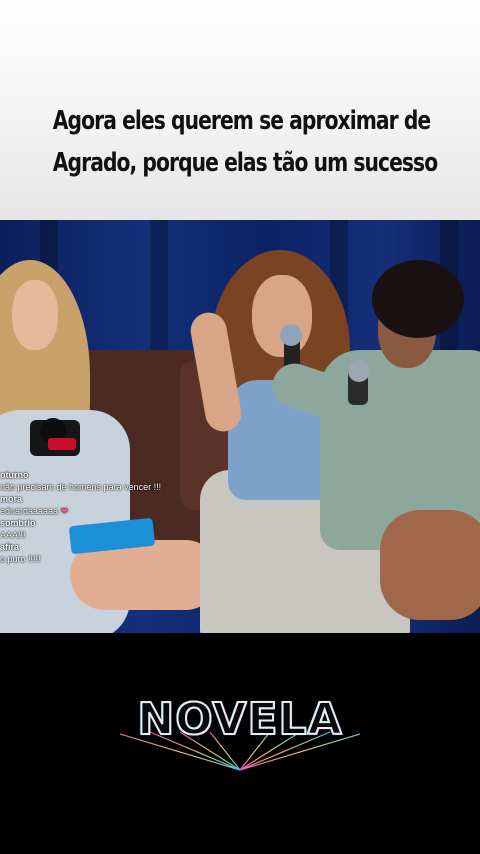  Describe the element at coordinates (120, 553) in the screenshot. I see `chat-message: afira o puro !!!!!` at that location.